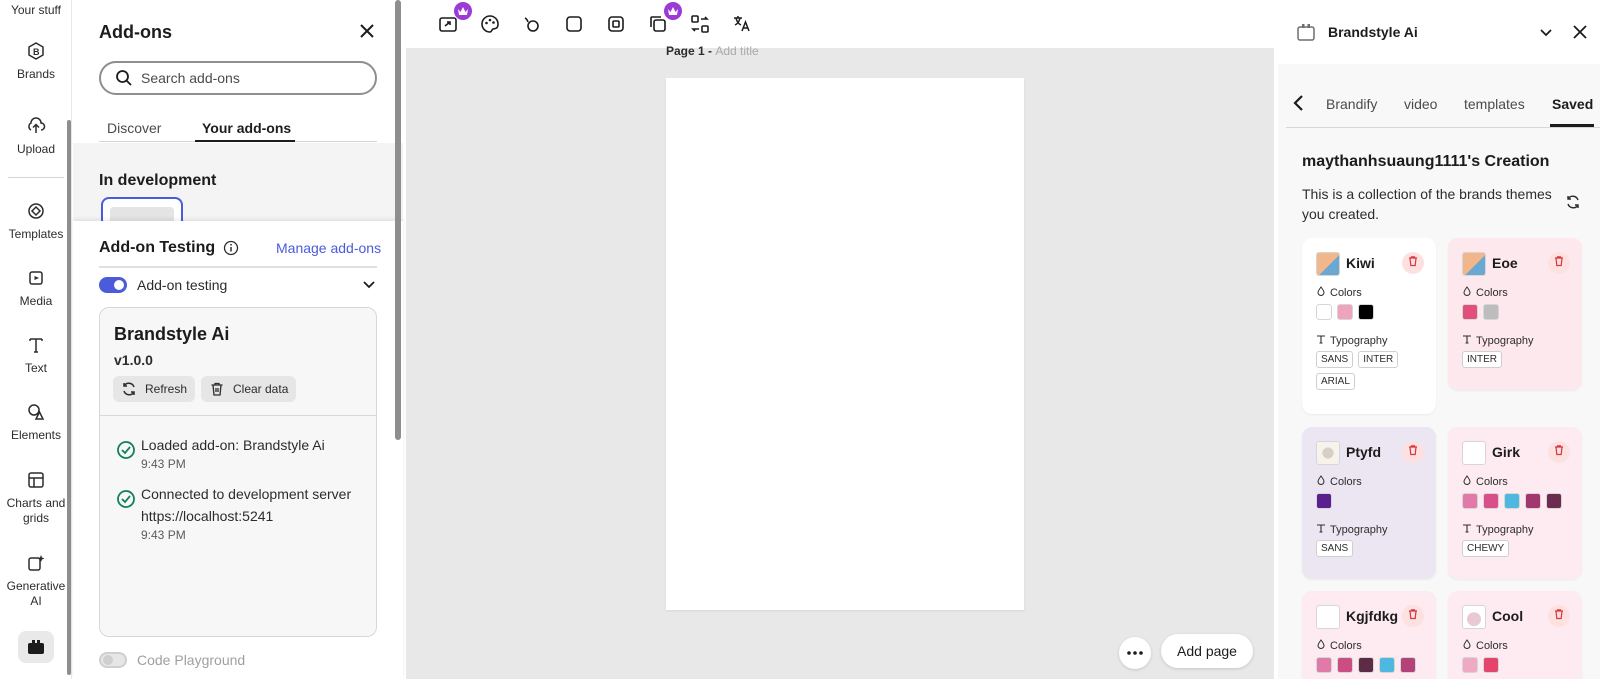  What do you see at coordinates (1572, 104) in the screenshot?
I see `tab-saved: Saved` at bounding box center [1572, 104].